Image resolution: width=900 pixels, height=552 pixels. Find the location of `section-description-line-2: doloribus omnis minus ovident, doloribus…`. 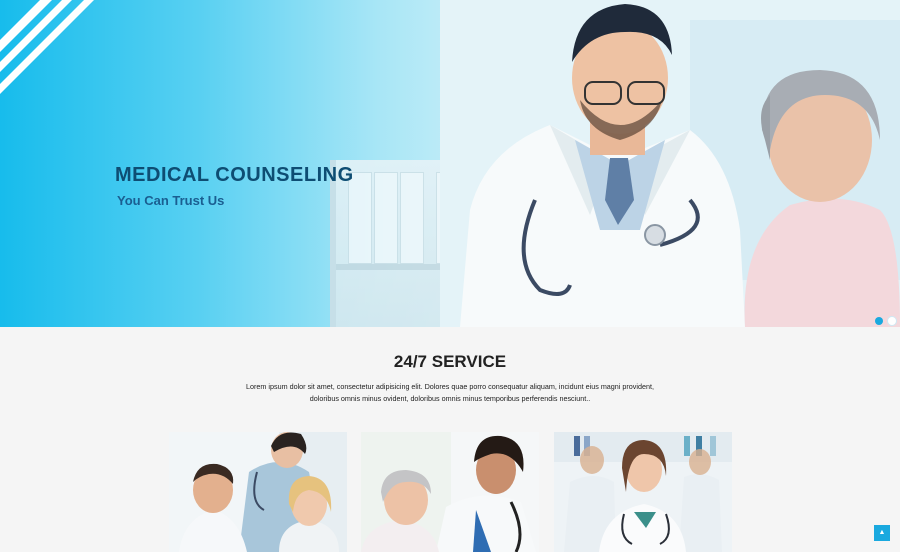

section-description-line-2: doloribus omnis minus ovident, doloribus… is located at coordinates (450, 398).